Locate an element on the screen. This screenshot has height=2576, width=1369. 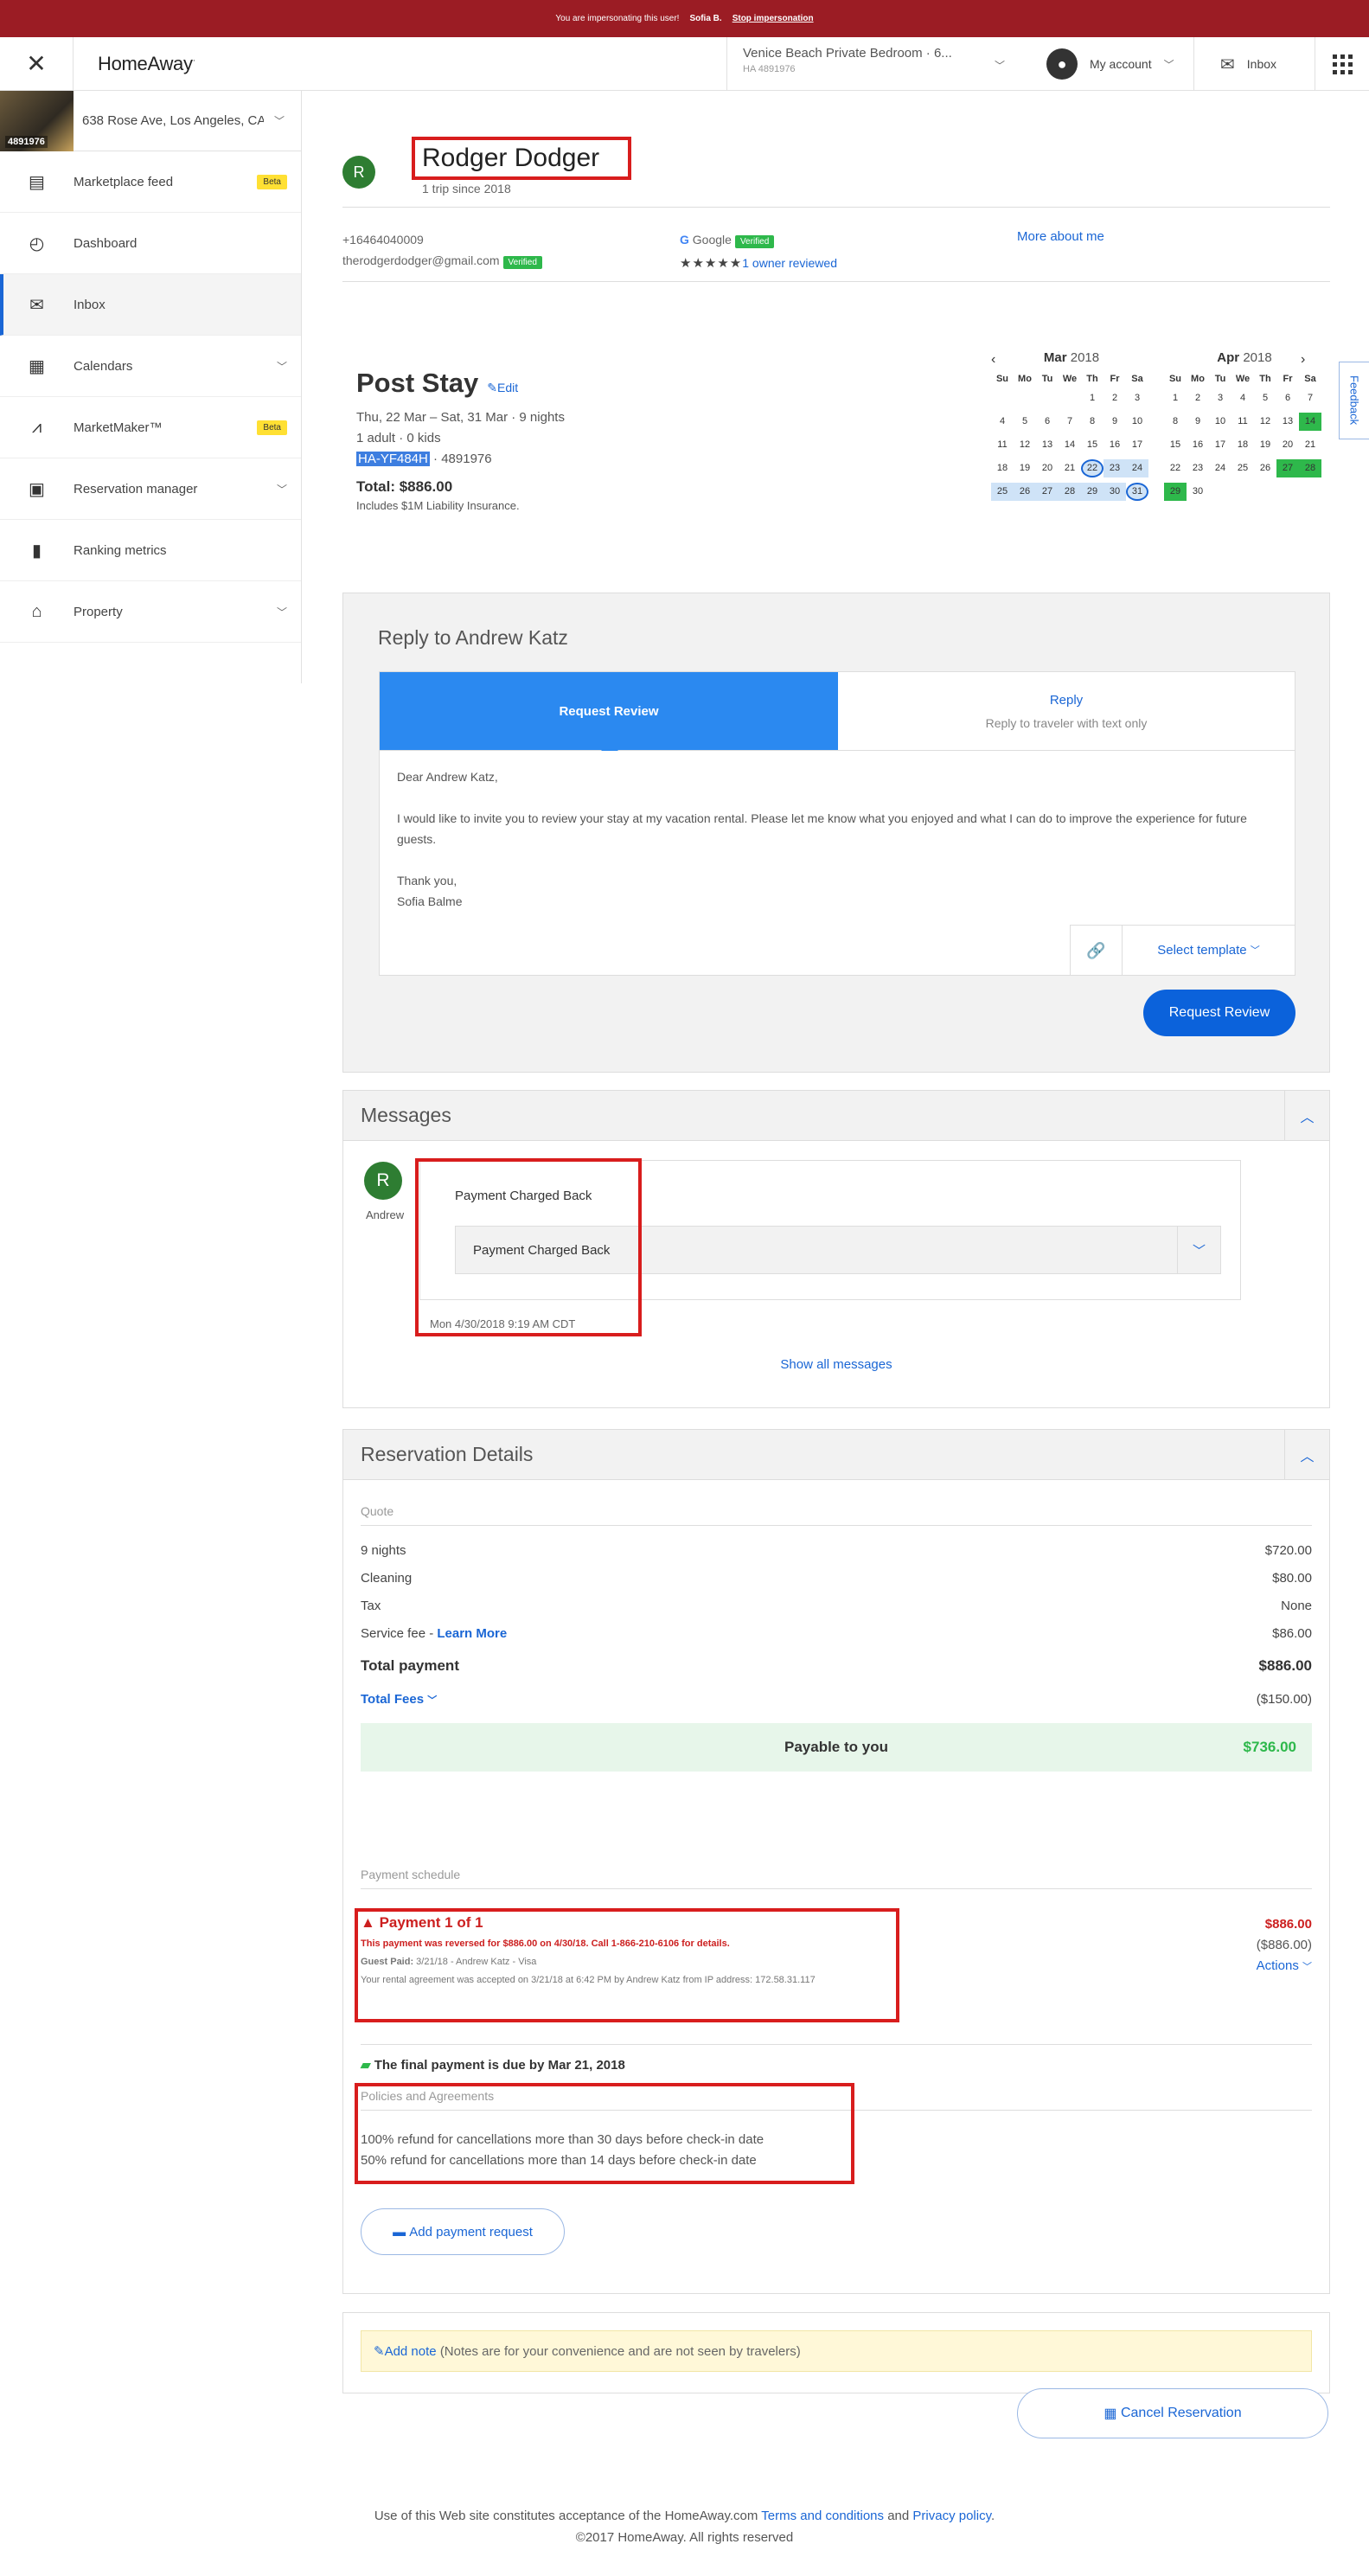
attachment-link-icon: 🔗 is located at coordinates (1096, 950).